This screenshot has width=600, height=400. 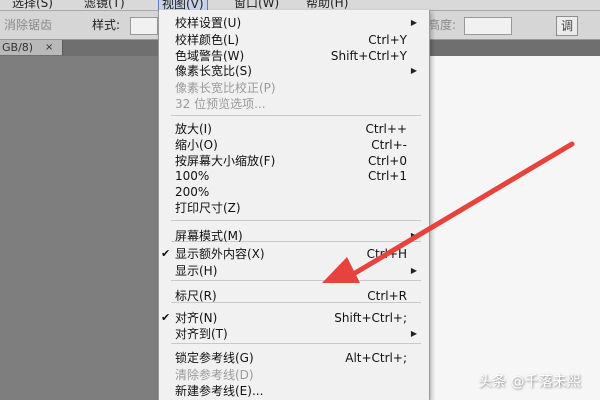 What do you see at coordinates (294, 129) in the screenshot?
I see `view-menu-item: 放大(I) Ctrl++` at bounding box center [294, 129].